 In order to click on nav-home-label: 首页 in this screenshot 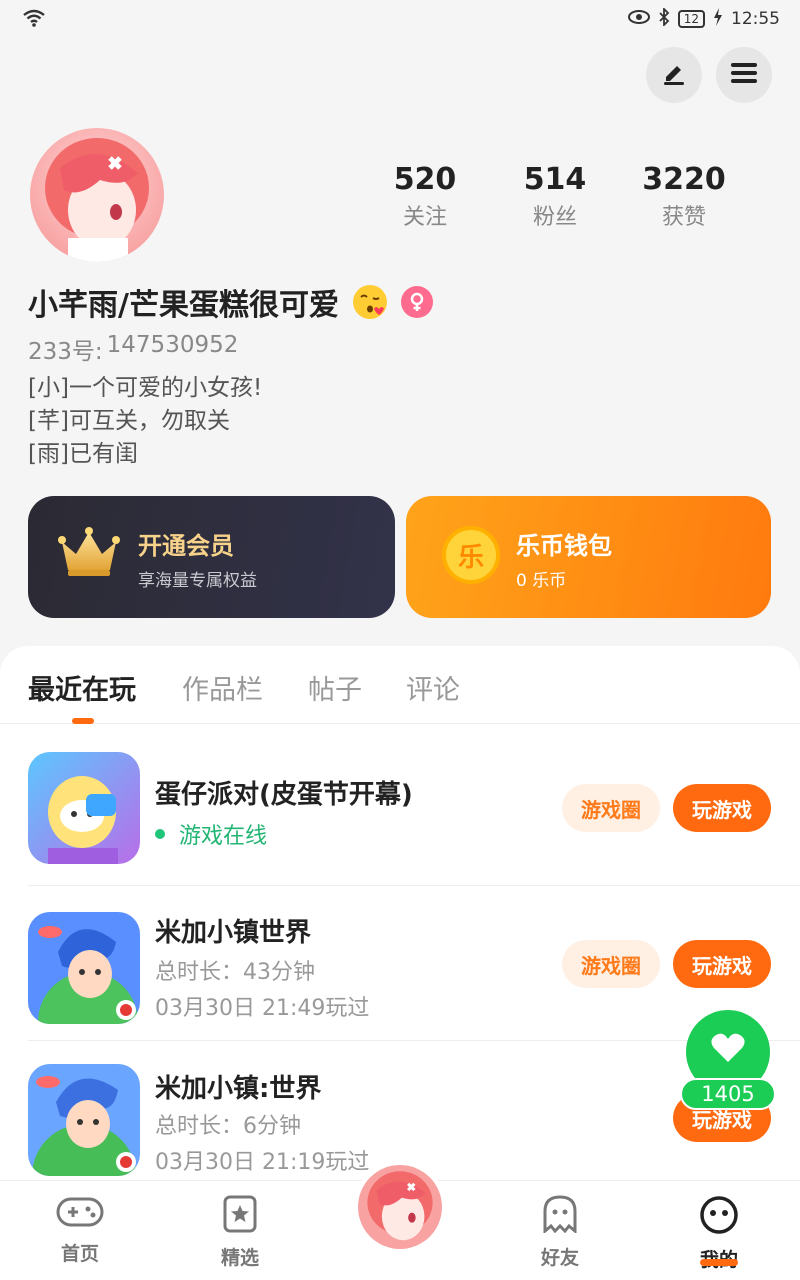, I will do `click(79, 1254)`.